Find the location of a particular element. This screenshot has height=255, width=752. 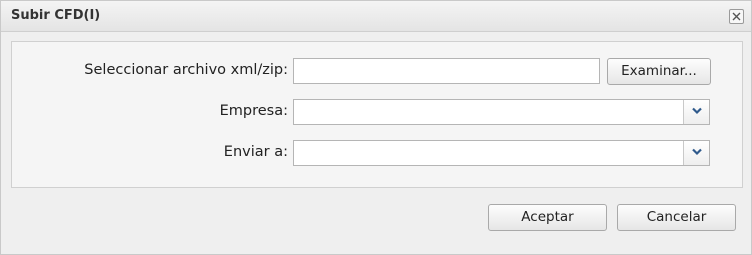

enviar-select is located at coordinates (501, 153).